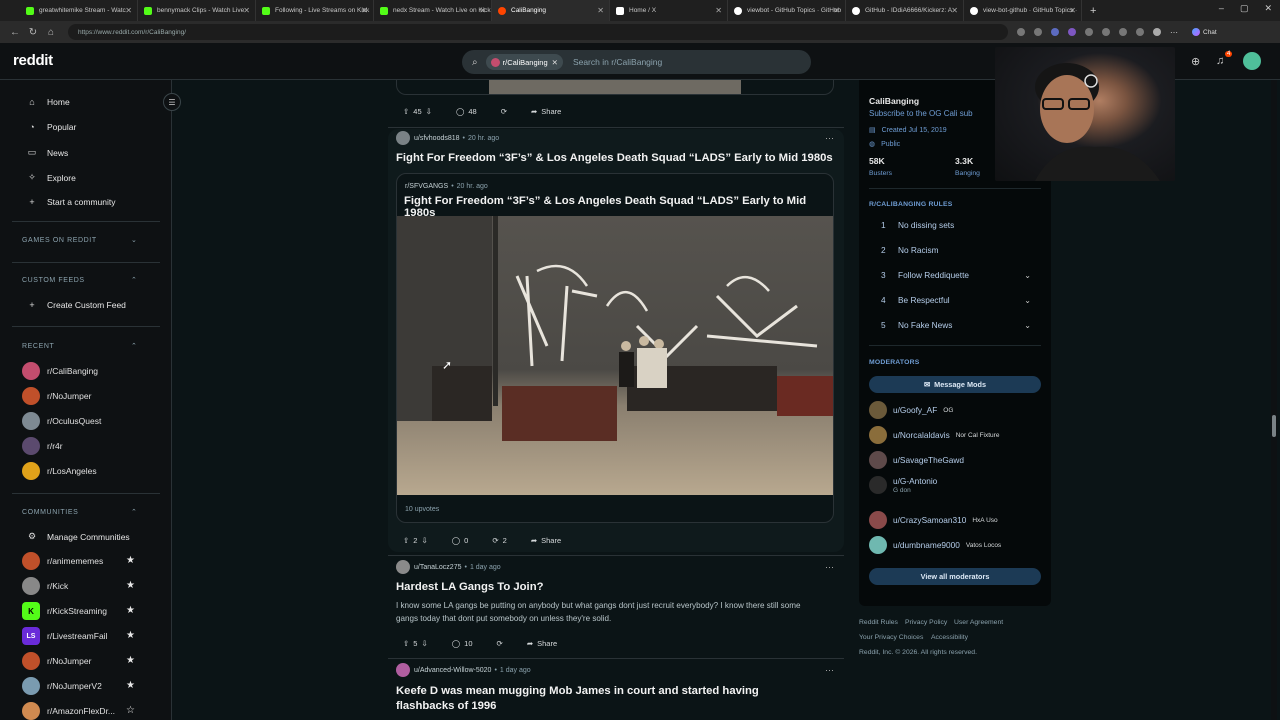 The height and width of the screenshot is (720, 1280). Describe the element at coordinates (82, 446) in the screenshot. I see `recent-item-r4r: r/r4r` at that location.